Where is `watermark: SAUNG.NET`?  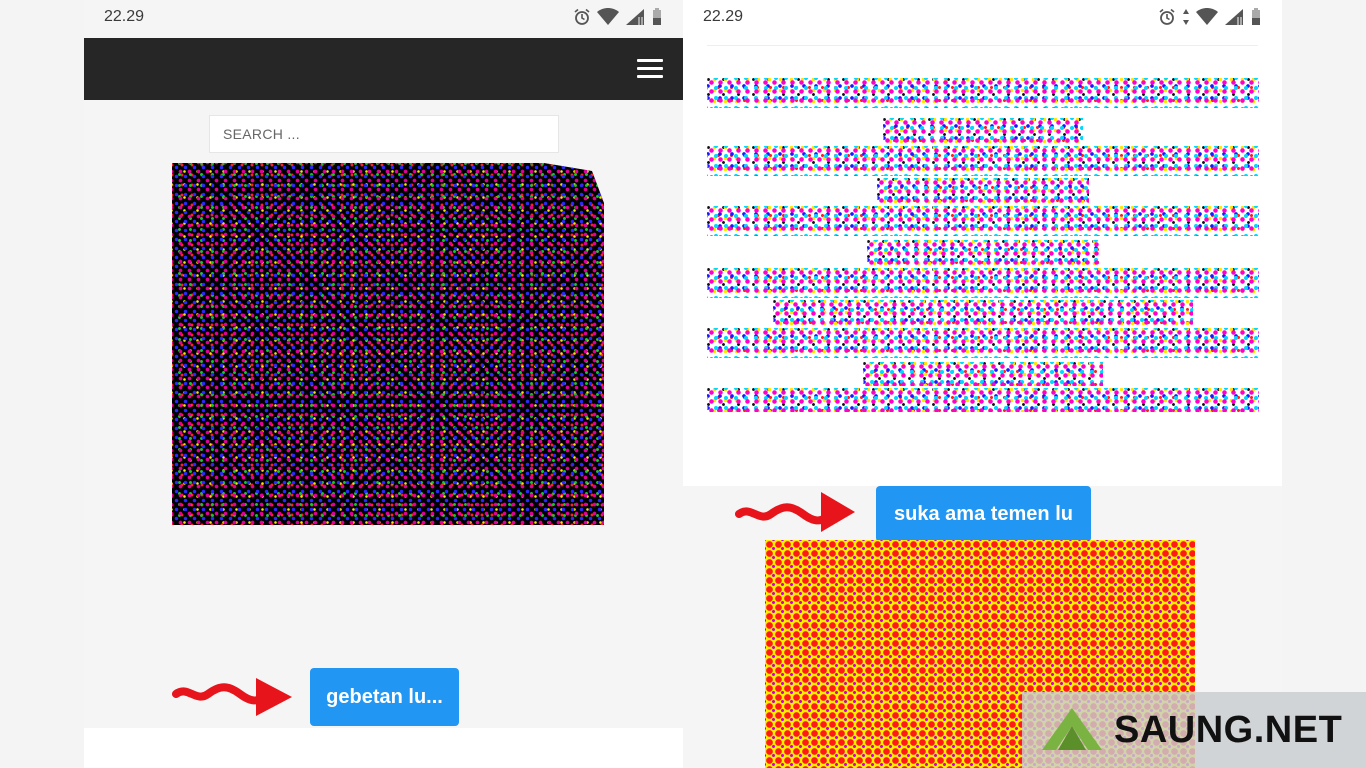
watermark: SAUNG.NET is located at coordinates (1194, 730).